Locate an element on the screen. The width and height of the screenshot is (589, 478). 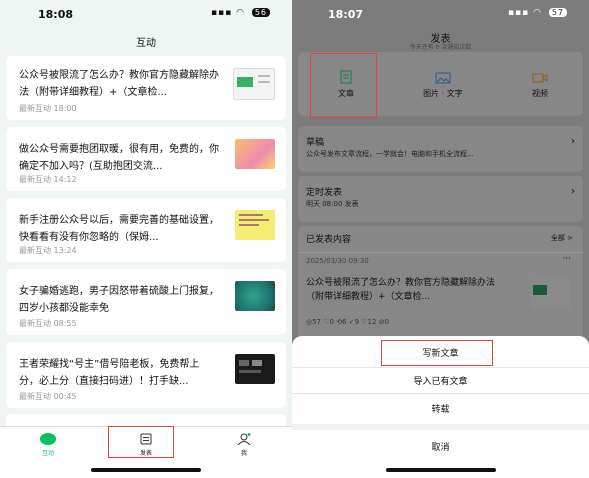
action-sheet: 写新文章 导入已有文章 转载 取消 is located at coordinates (440, 407).